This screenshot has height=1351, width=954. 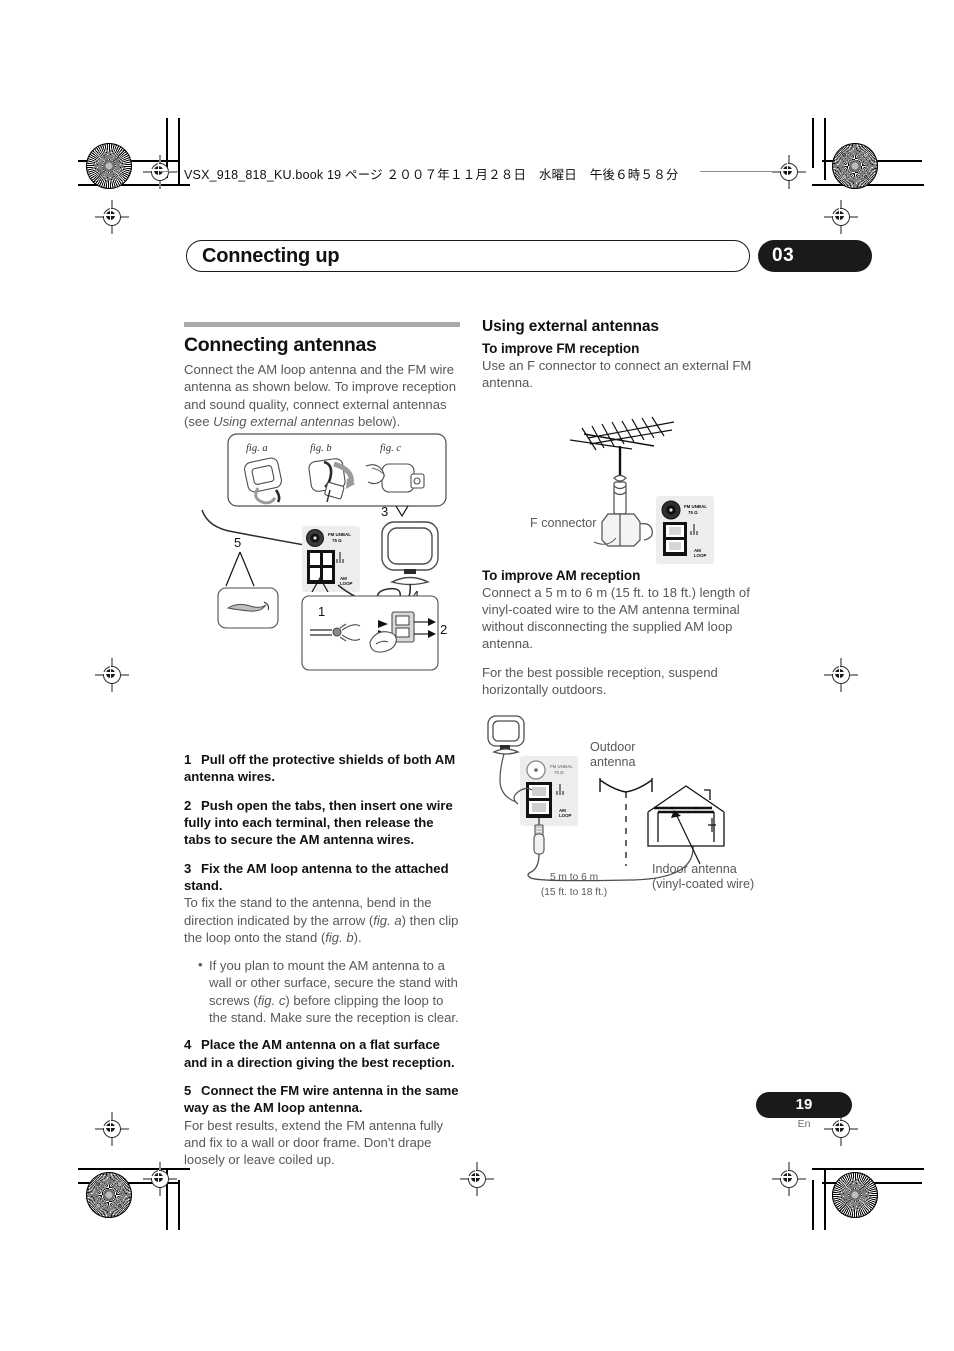 What do you see at coordinates (377, 421) in the screenshot?
I see `intro-text-2: below).` at bounding box center [377, 421].